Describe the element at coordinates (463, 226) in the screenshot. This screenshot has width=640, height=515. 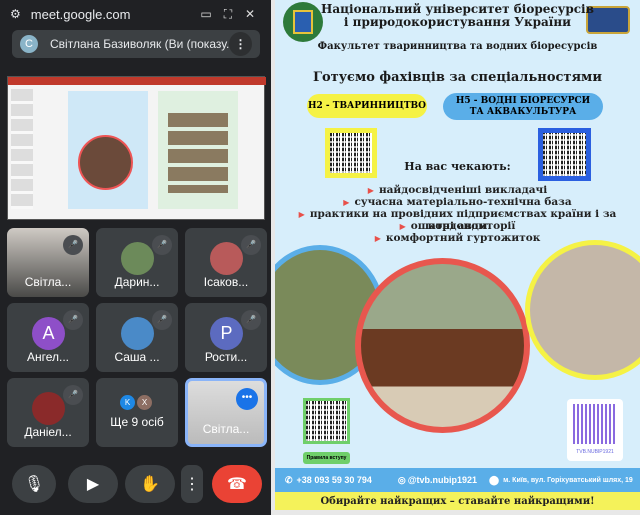
I see `bullet-text: ошатні авдиторії` at that location.